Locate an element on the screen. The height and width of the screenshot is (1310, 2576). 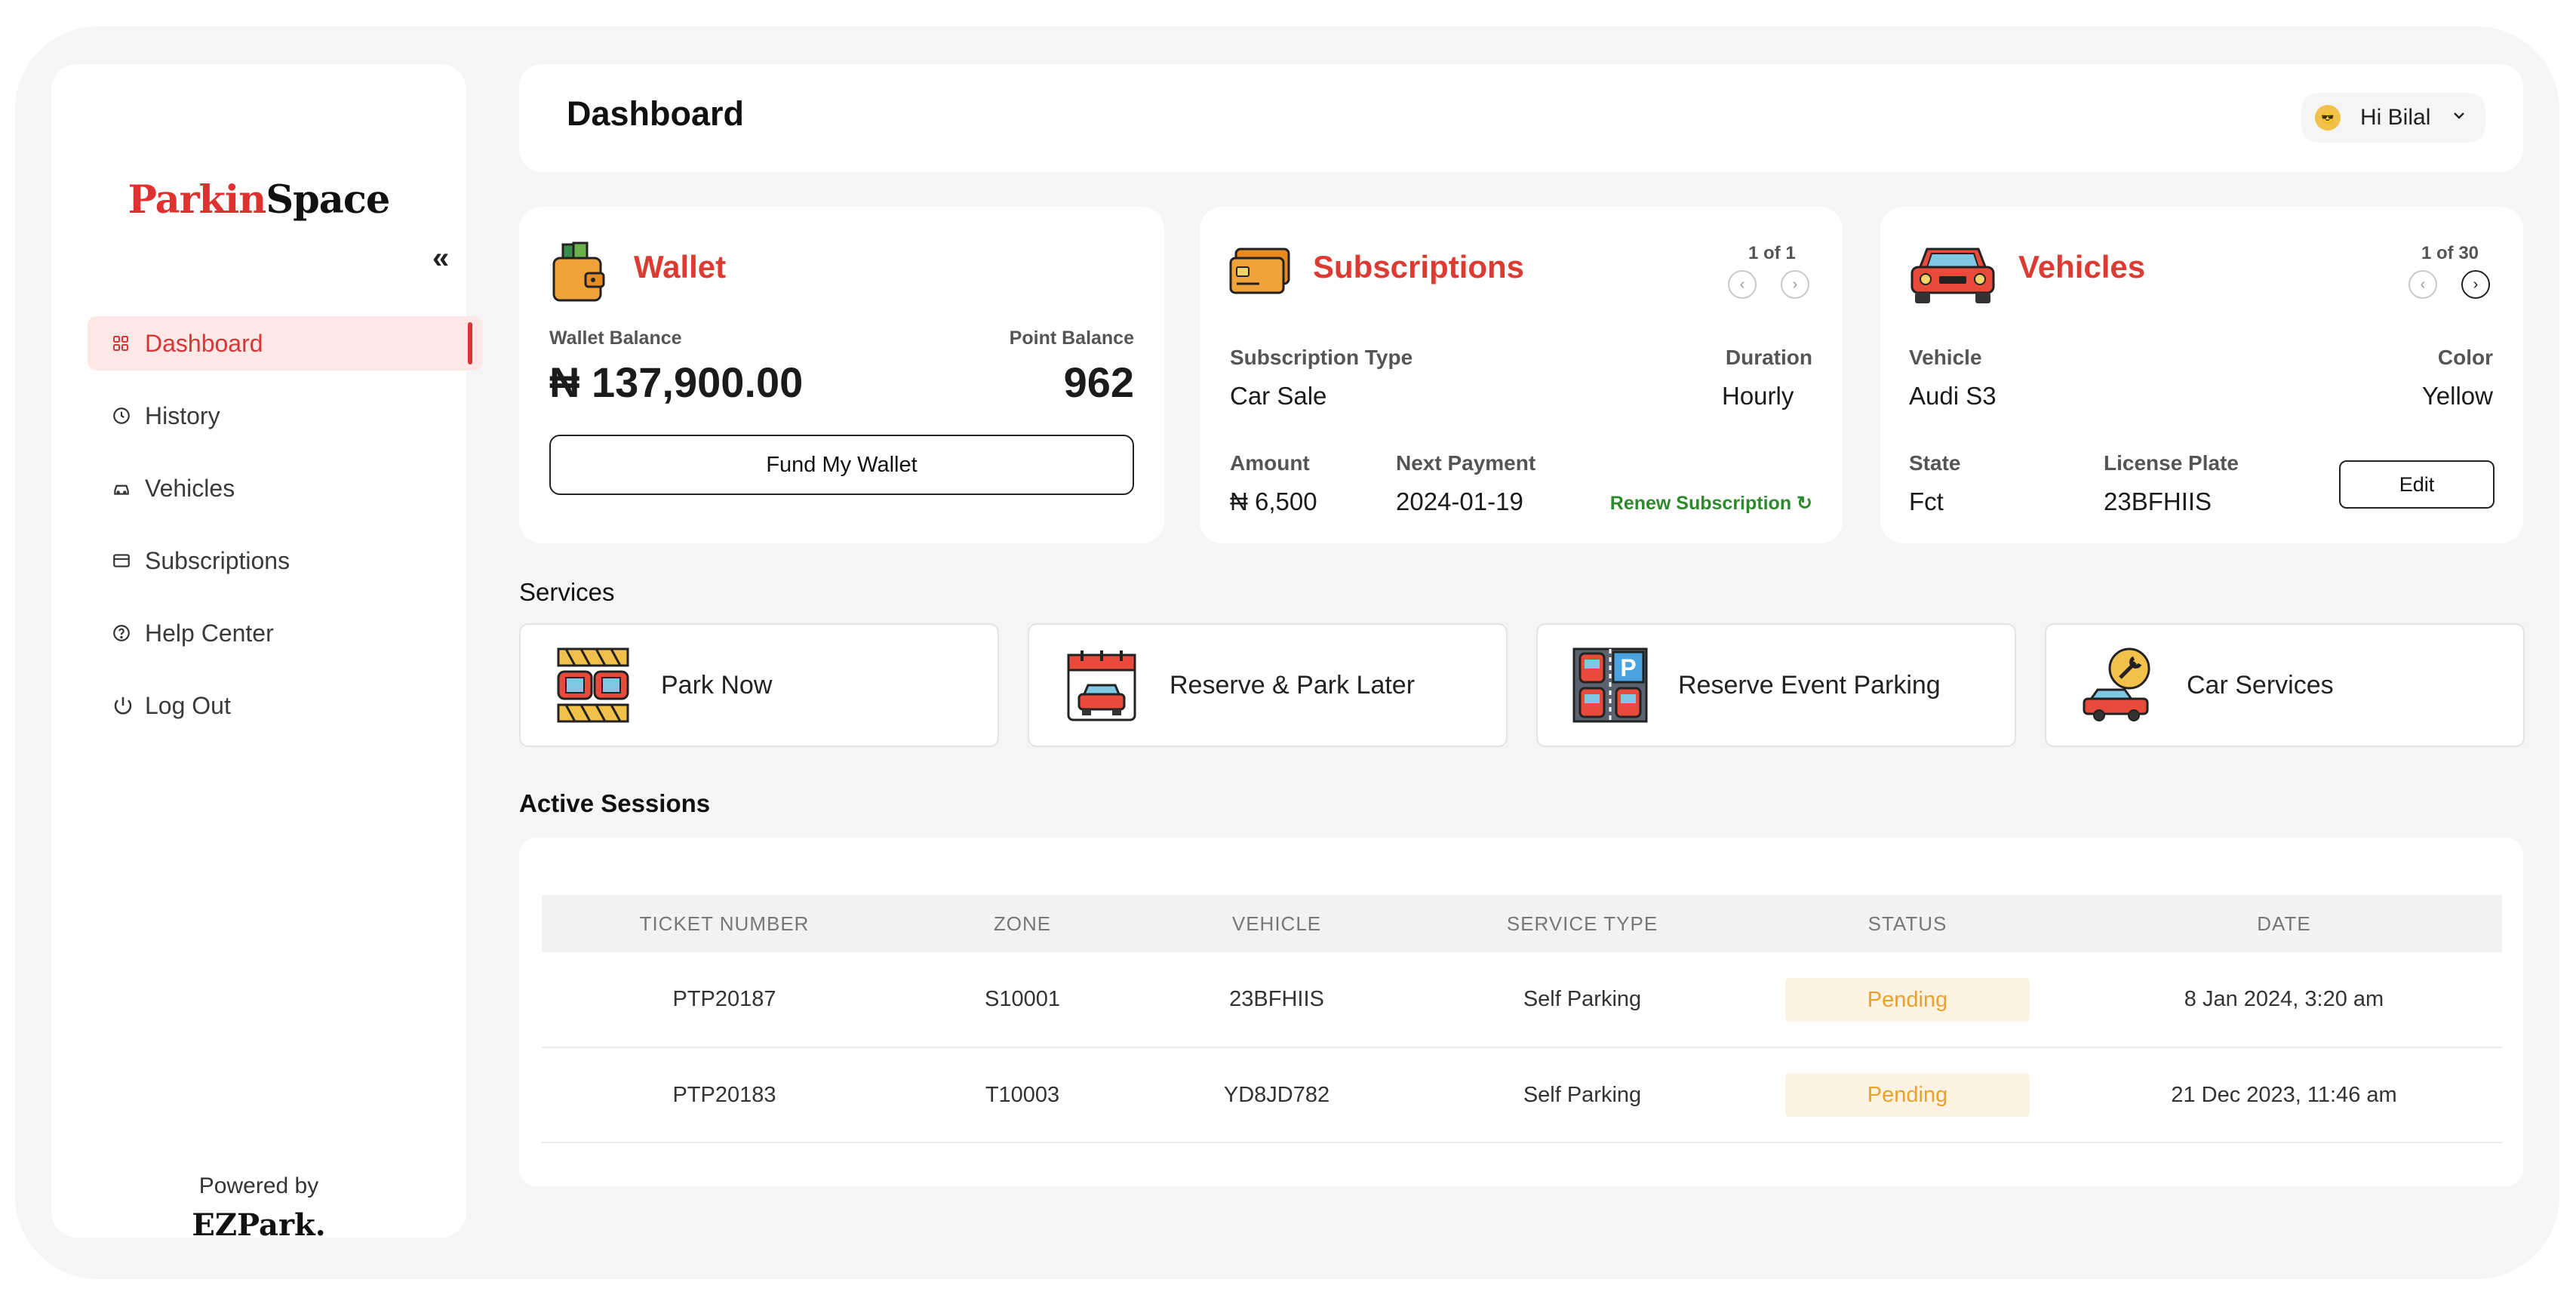
next-payment-label: Next Payment is located at coordinates (1466, 463).